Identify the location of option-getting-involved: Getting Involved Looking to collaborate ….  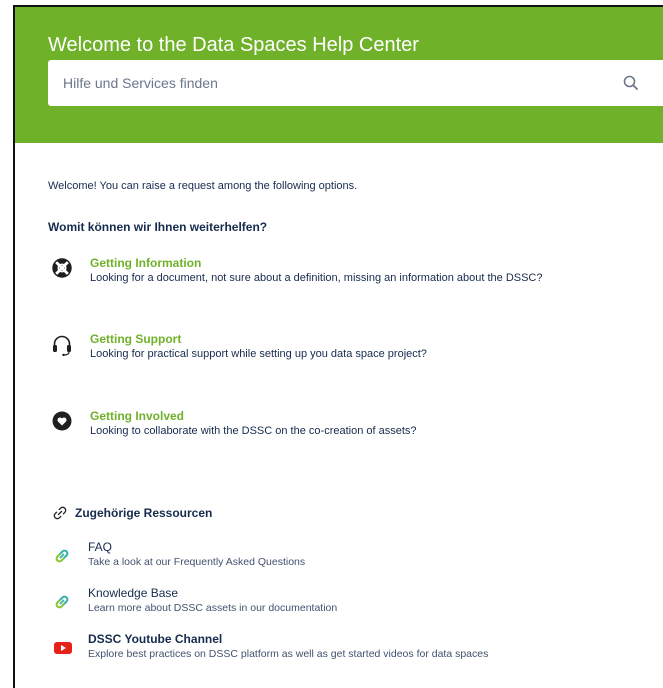
(348, 429).